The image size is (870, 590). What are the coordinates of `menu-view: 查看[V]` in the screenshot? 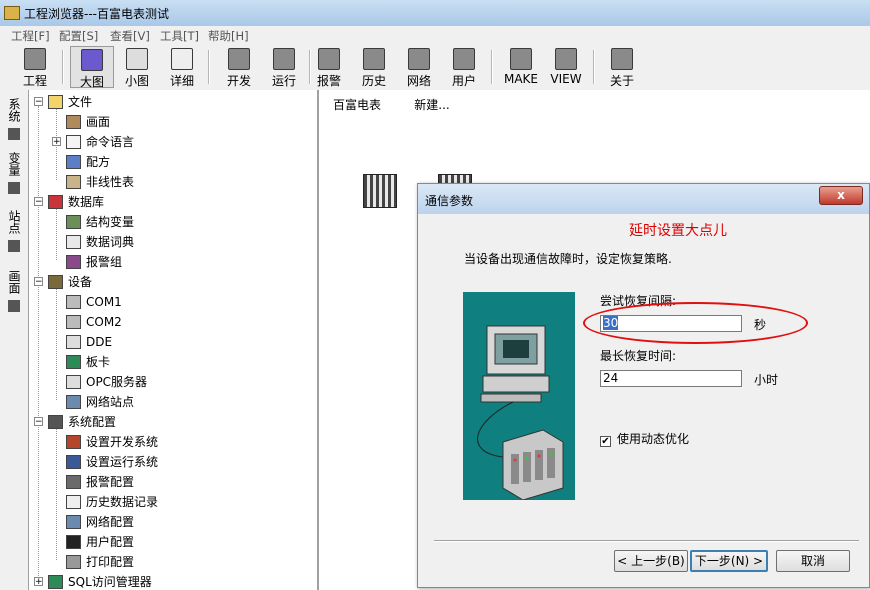 It's located at (130, 36).